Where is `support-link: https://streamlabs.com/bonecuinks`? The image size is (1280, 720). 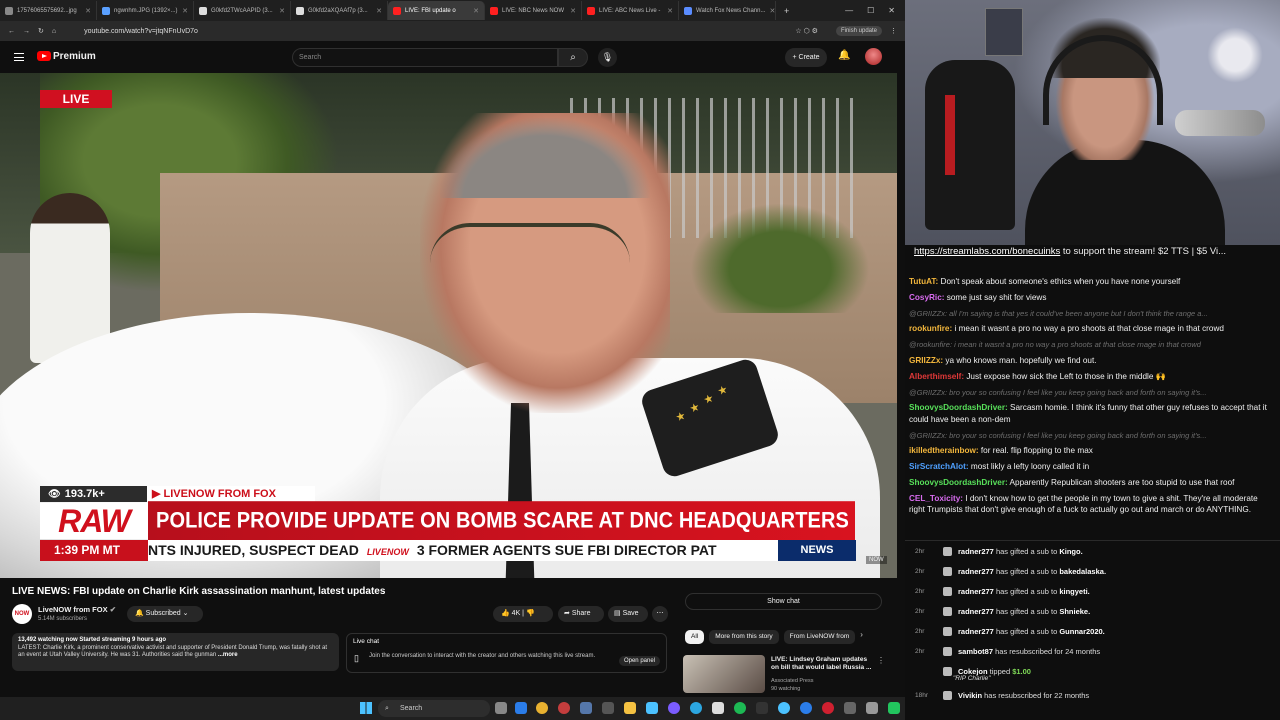
support-link: https://streamlabs.com/bonecuinks is located at coordinates (987, 251).